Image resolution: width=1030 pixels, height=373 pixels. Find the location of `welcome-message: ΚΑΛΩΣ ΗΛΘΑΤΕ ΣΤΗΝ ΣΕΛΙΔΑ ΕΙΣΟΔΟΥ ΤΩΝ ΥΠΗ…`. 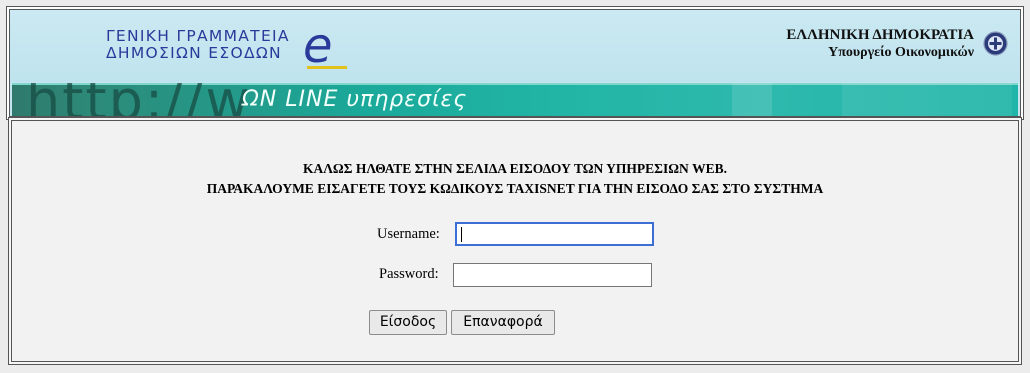

welcome-message: ΚΑΛΩΣ ΗΛΘΑΤΕ ΣΤΗΝ ΣΕΛΙΔΑ ΕΙΣΟΔΟΥ ΤΩΝ ΥΠΗ… is located at coordinates (515, 179).